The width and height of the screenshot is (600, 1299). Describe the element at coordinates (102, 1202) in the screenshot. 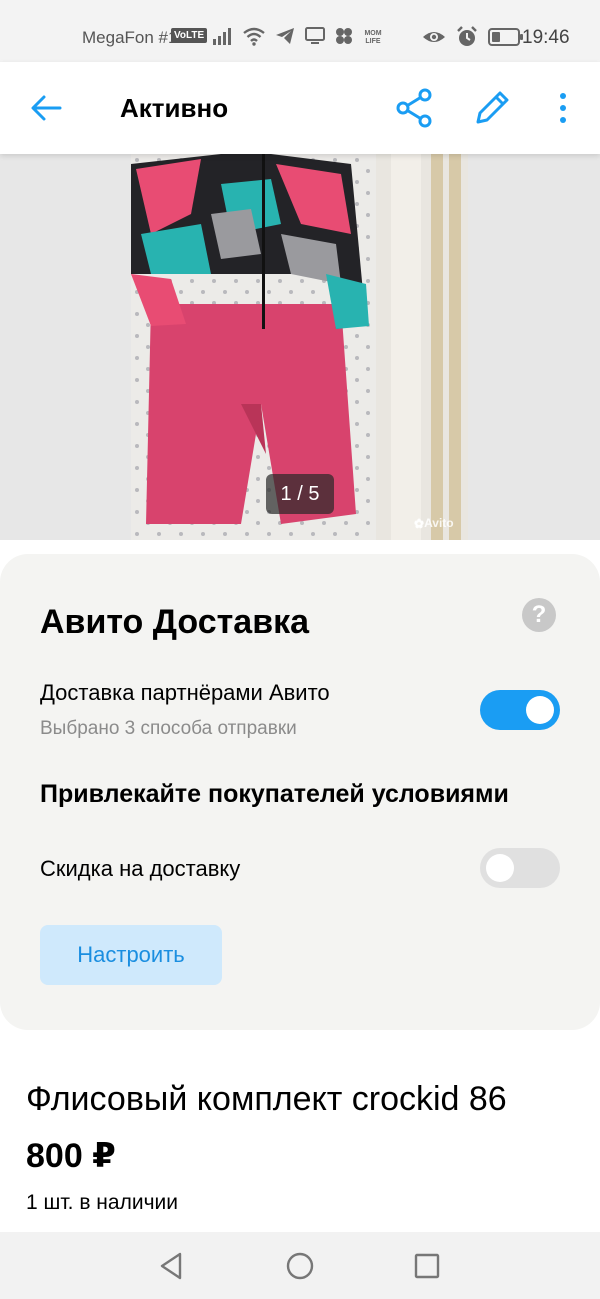

I see `stock-count: 1 шт. в наличии` at that location.